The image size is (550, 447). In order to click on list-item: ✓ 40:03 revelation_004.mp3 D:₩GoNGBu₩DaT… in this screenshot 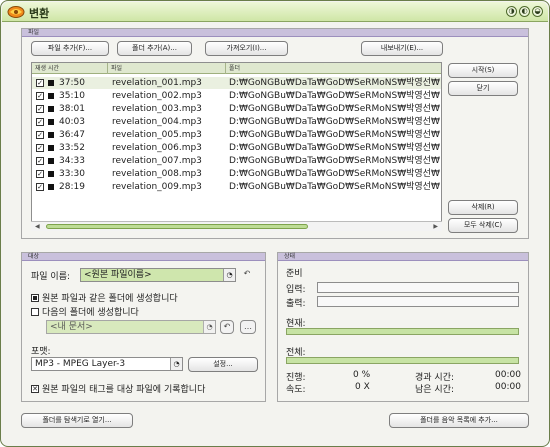, I will do `click(236, 122)`.